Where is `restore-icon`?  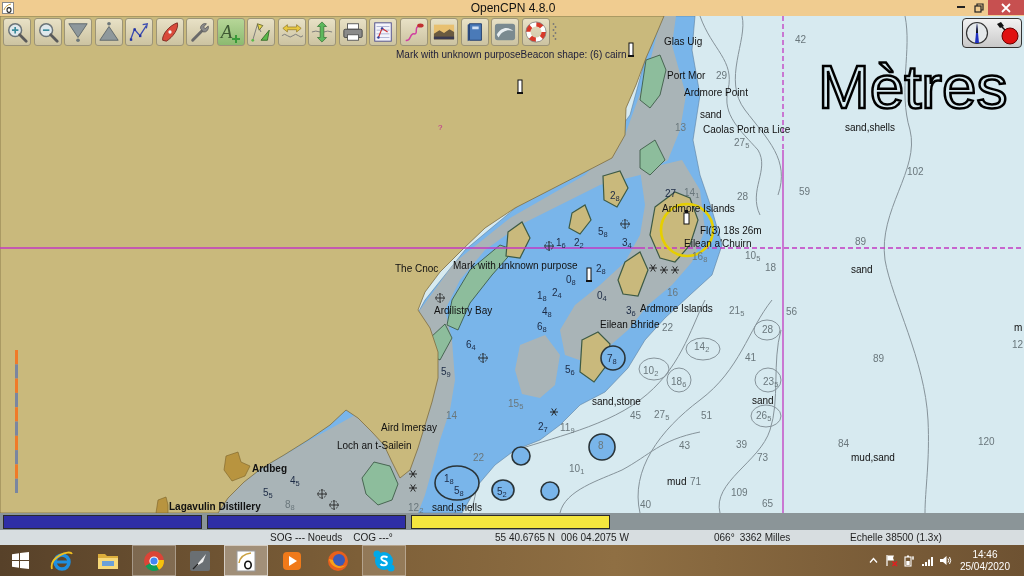
restore-icon is located at coordinates (979, 7).